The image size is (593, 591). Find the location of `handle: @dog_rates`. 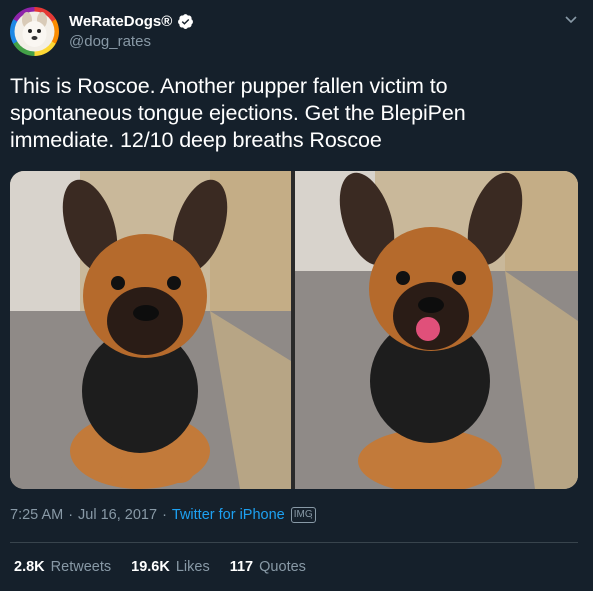

handle: @dog_rates is located at coordinates (131, 41).